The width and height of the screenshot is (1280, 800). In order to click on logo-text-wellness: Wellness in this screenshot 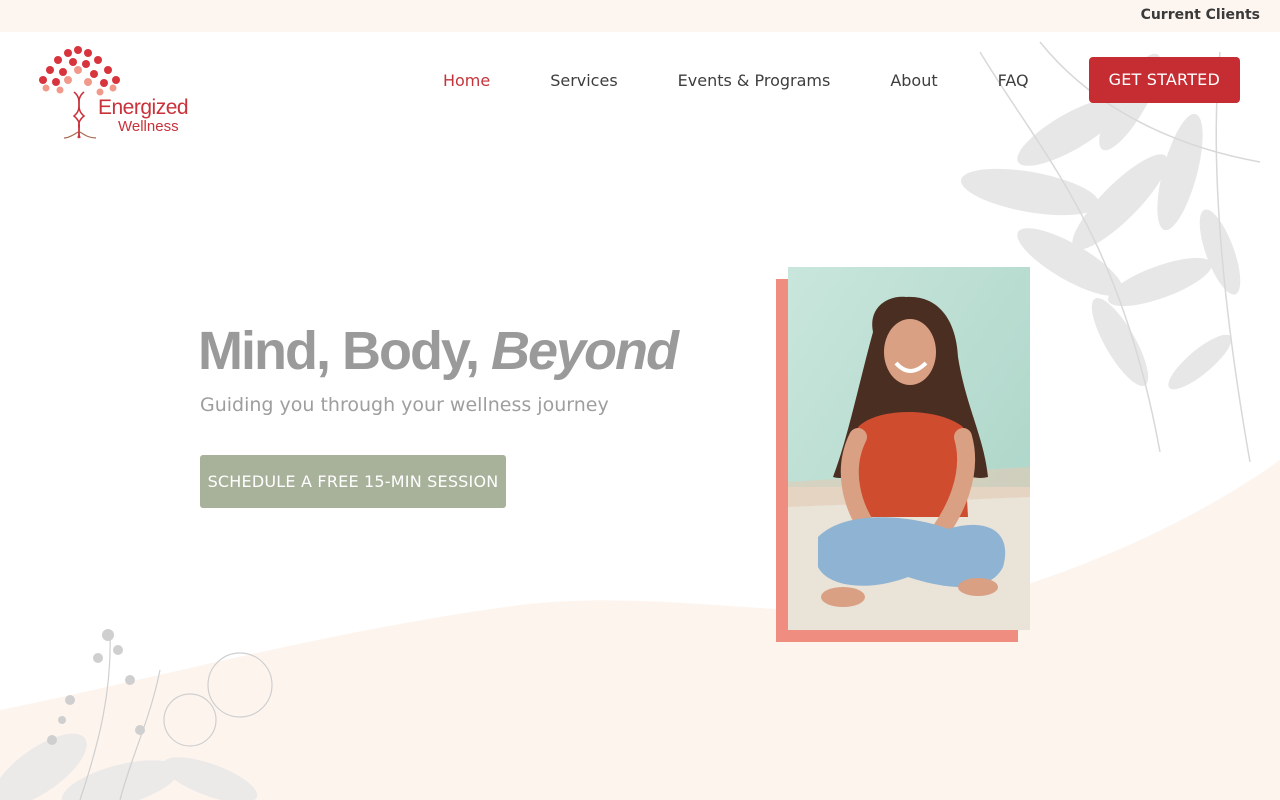, I will do `click(148, 126)`.